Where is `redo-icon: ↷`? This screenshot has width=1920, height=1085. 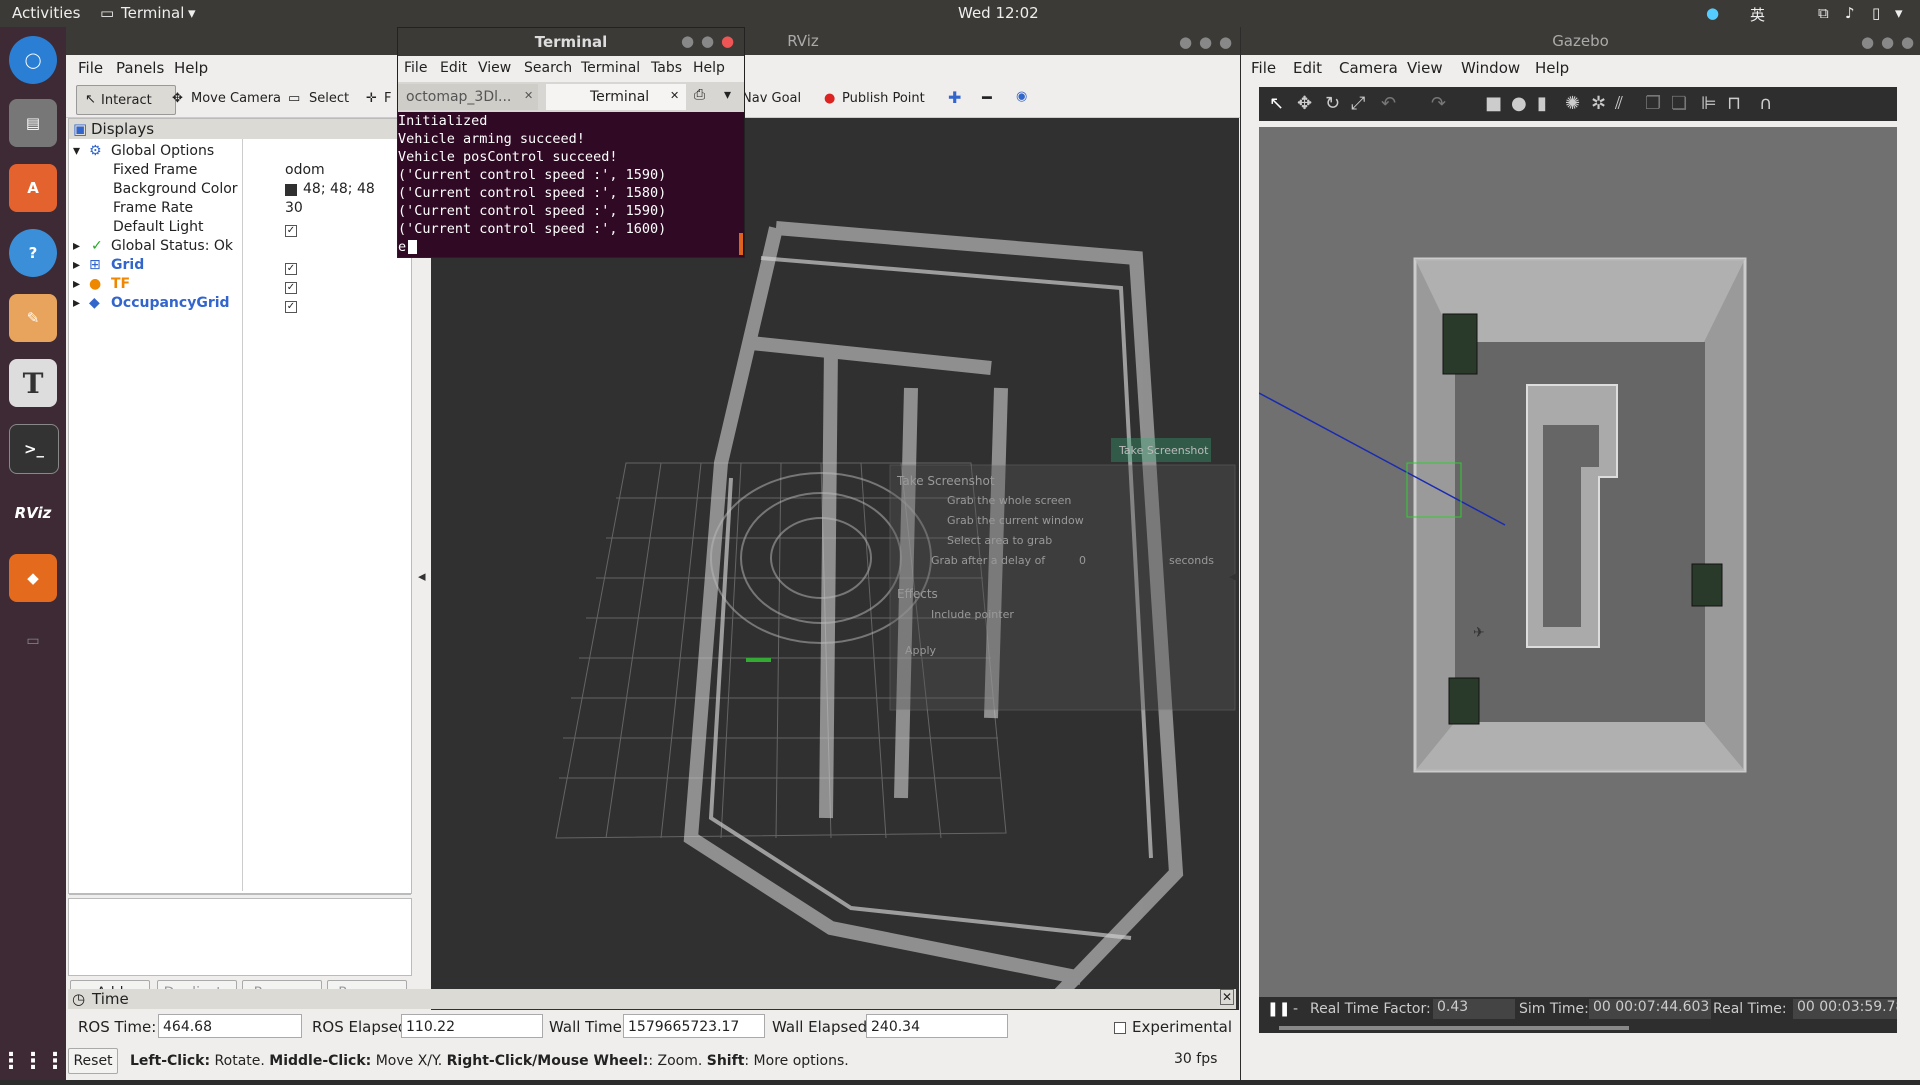
redo-icon: ↷ is located at coordinates (1438, 103).